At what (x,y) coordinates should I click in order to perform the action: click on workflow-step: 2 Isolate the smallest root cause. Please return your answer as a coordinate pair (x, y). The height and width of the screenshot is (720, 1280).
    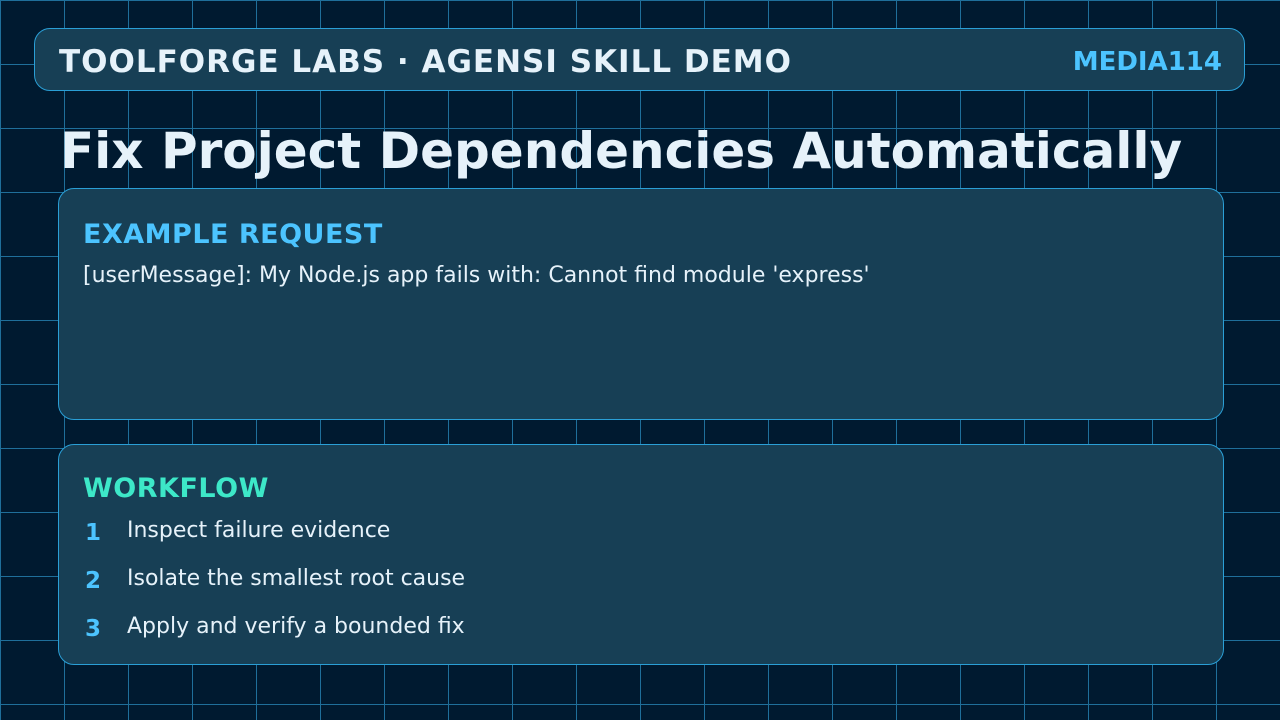
    Looking at the image, I should click on (633, 581).